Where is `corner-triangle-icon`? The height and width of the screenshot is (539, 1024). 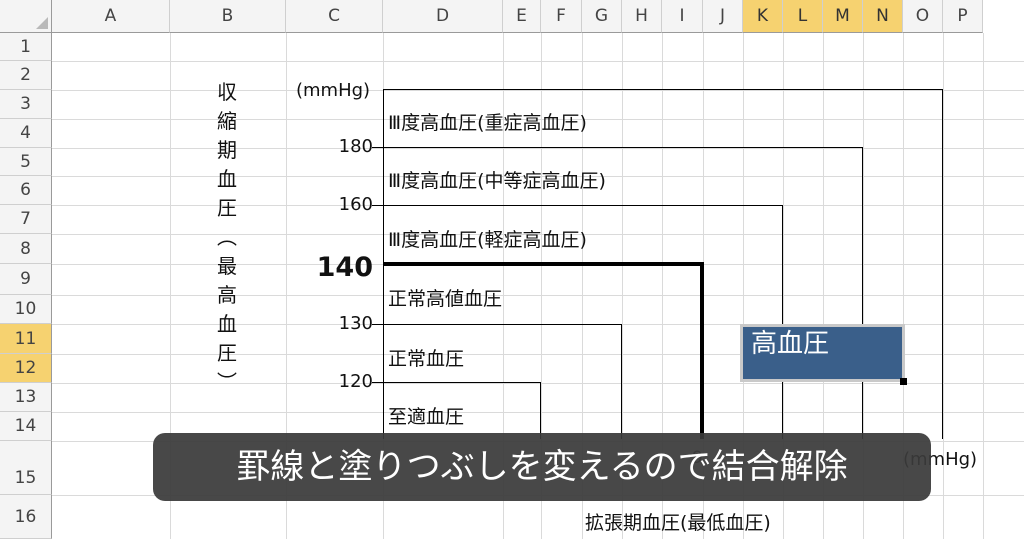
corner-triangle-icon is located at coordinates (42, 23).